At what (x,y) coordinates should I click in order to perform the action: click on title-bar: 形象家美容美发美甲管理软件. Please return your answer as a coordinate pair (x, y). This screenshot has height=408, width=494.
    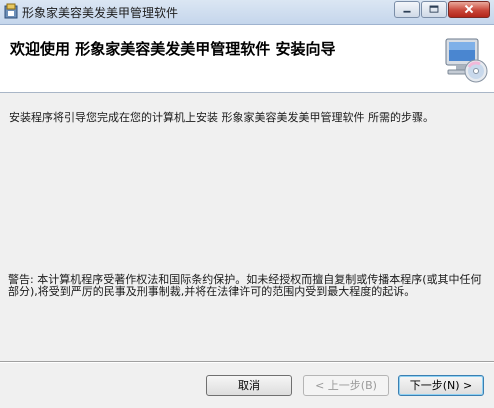
    Looking at the image, I should click on (247, 12).